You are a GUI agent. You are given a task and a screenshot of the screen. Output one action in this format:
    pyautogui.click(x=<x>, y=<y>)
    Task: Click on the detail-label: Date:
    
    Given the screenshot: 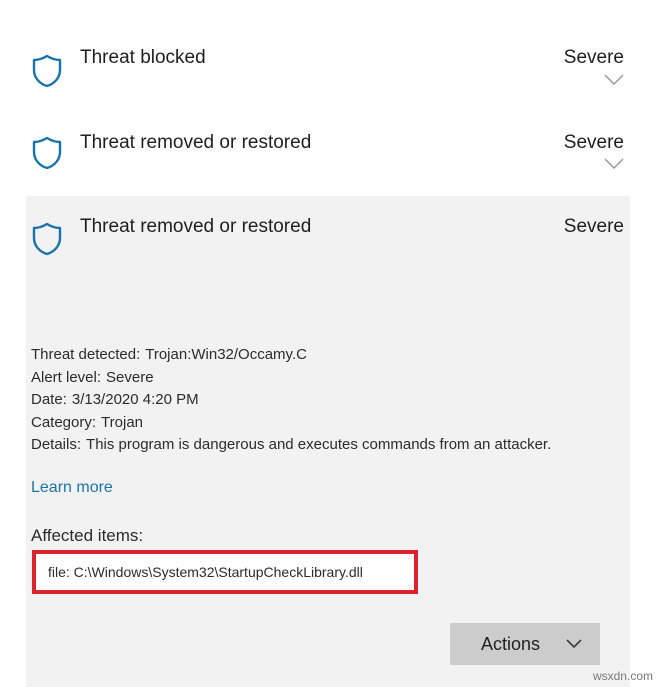 What is the action you would take?
    pyautogui.click(x=49, y=399)
    